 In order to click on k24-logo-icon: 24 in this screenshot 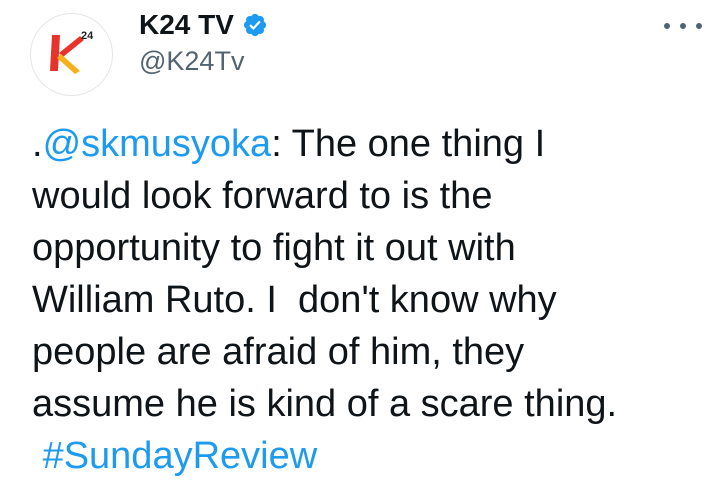, I will do `click(72, 52)`.